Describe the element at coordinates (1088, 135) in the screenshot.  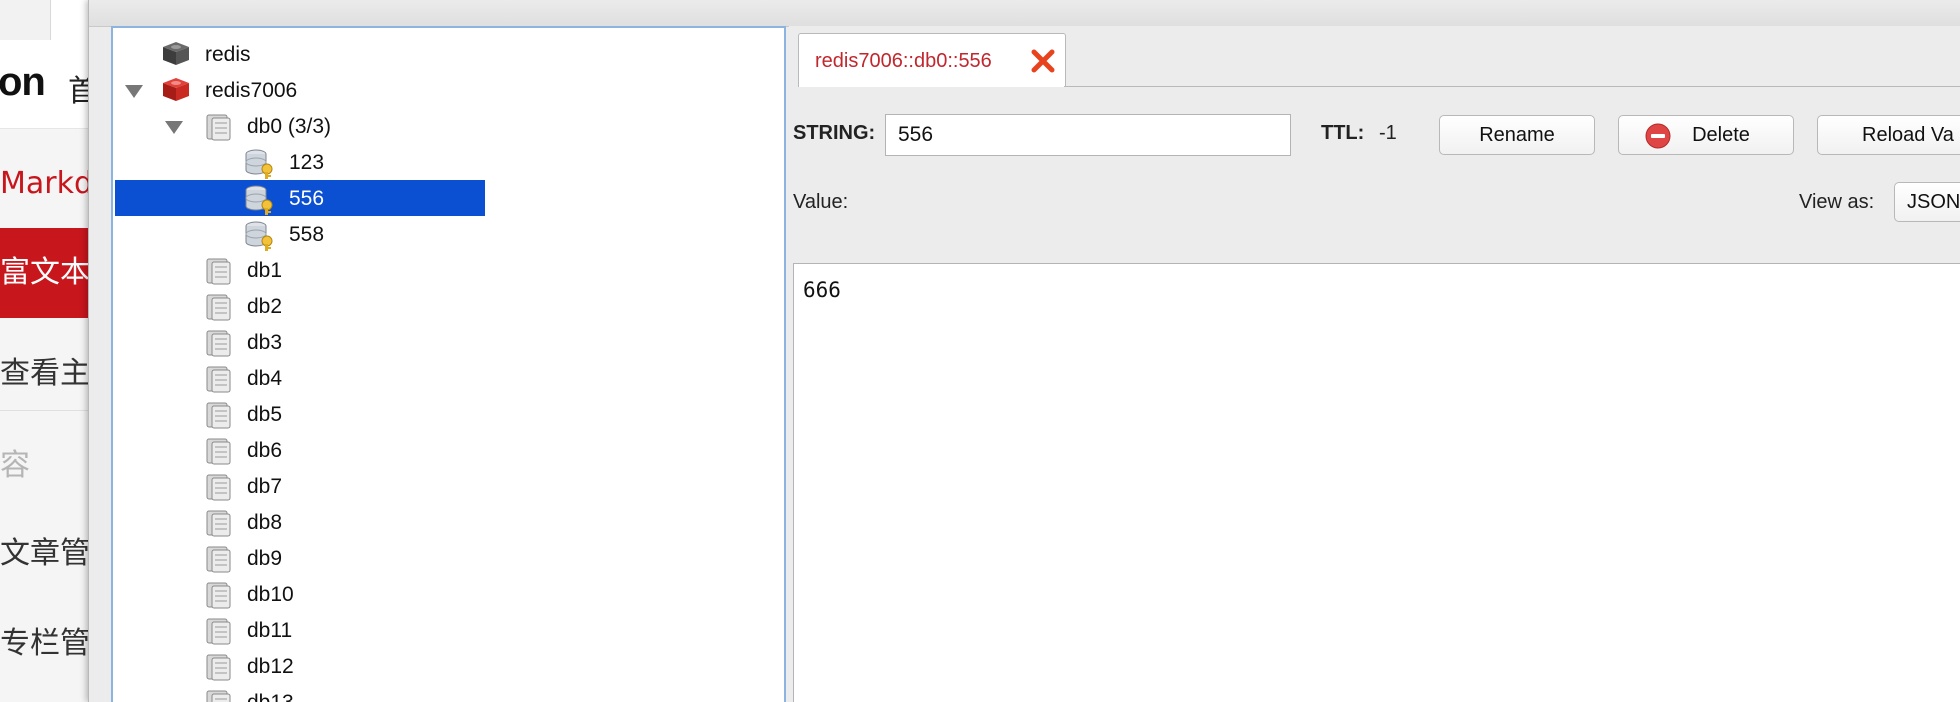
I see `key-name-input` at that location.